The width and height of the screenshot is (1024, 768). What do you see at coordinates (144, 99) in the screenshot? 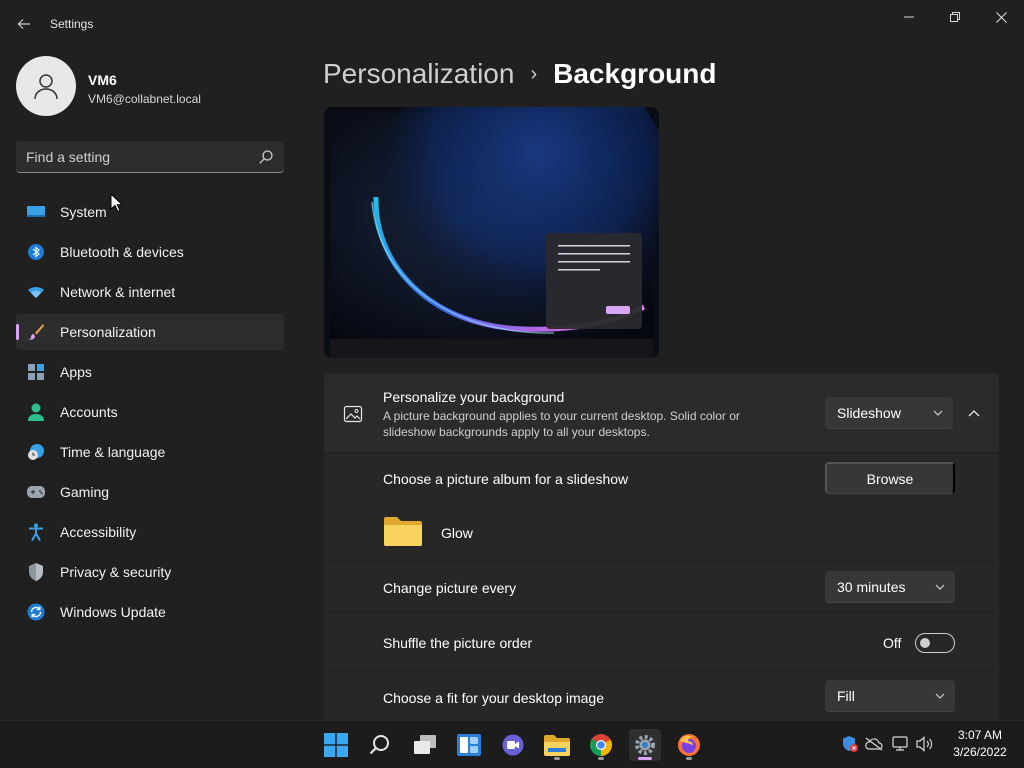
I see `profile-email: VM6@collabnet.local` at bounding box center [144, 99].